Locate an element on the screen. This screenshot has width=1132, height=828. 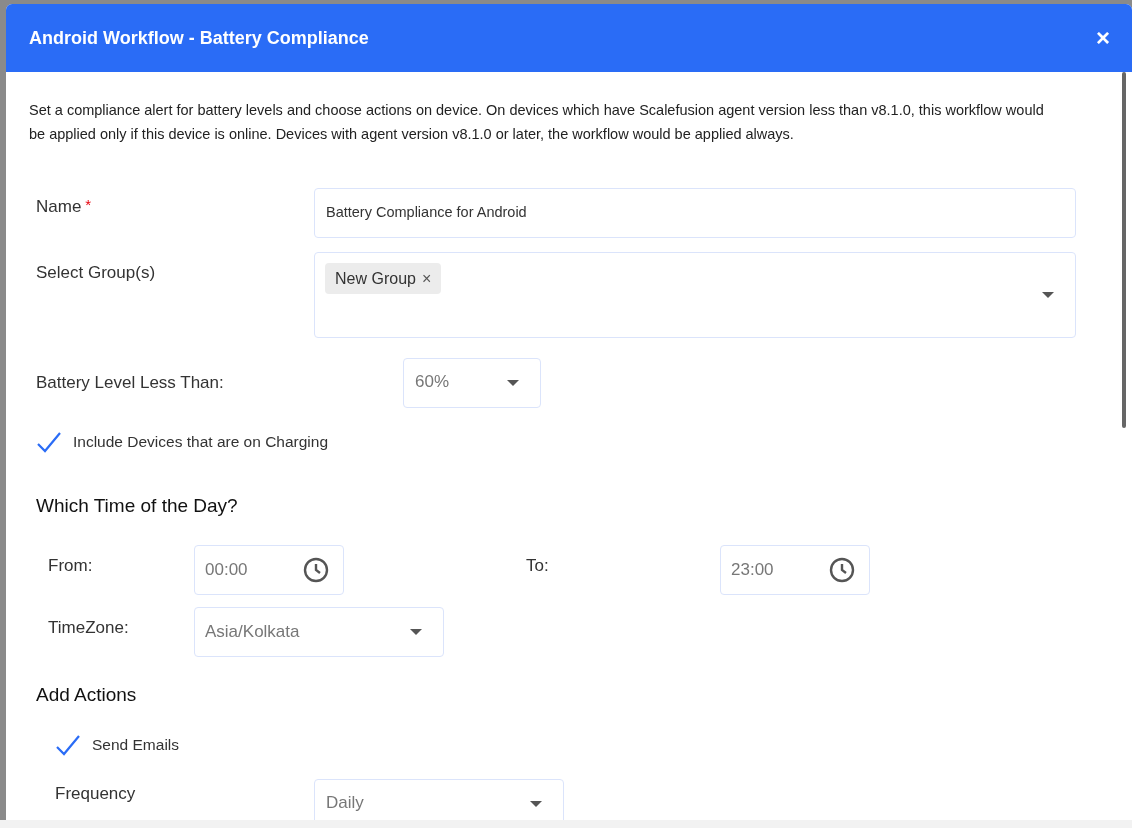
select-value: Asia/Kolkata is located at coordinates (252, 631).